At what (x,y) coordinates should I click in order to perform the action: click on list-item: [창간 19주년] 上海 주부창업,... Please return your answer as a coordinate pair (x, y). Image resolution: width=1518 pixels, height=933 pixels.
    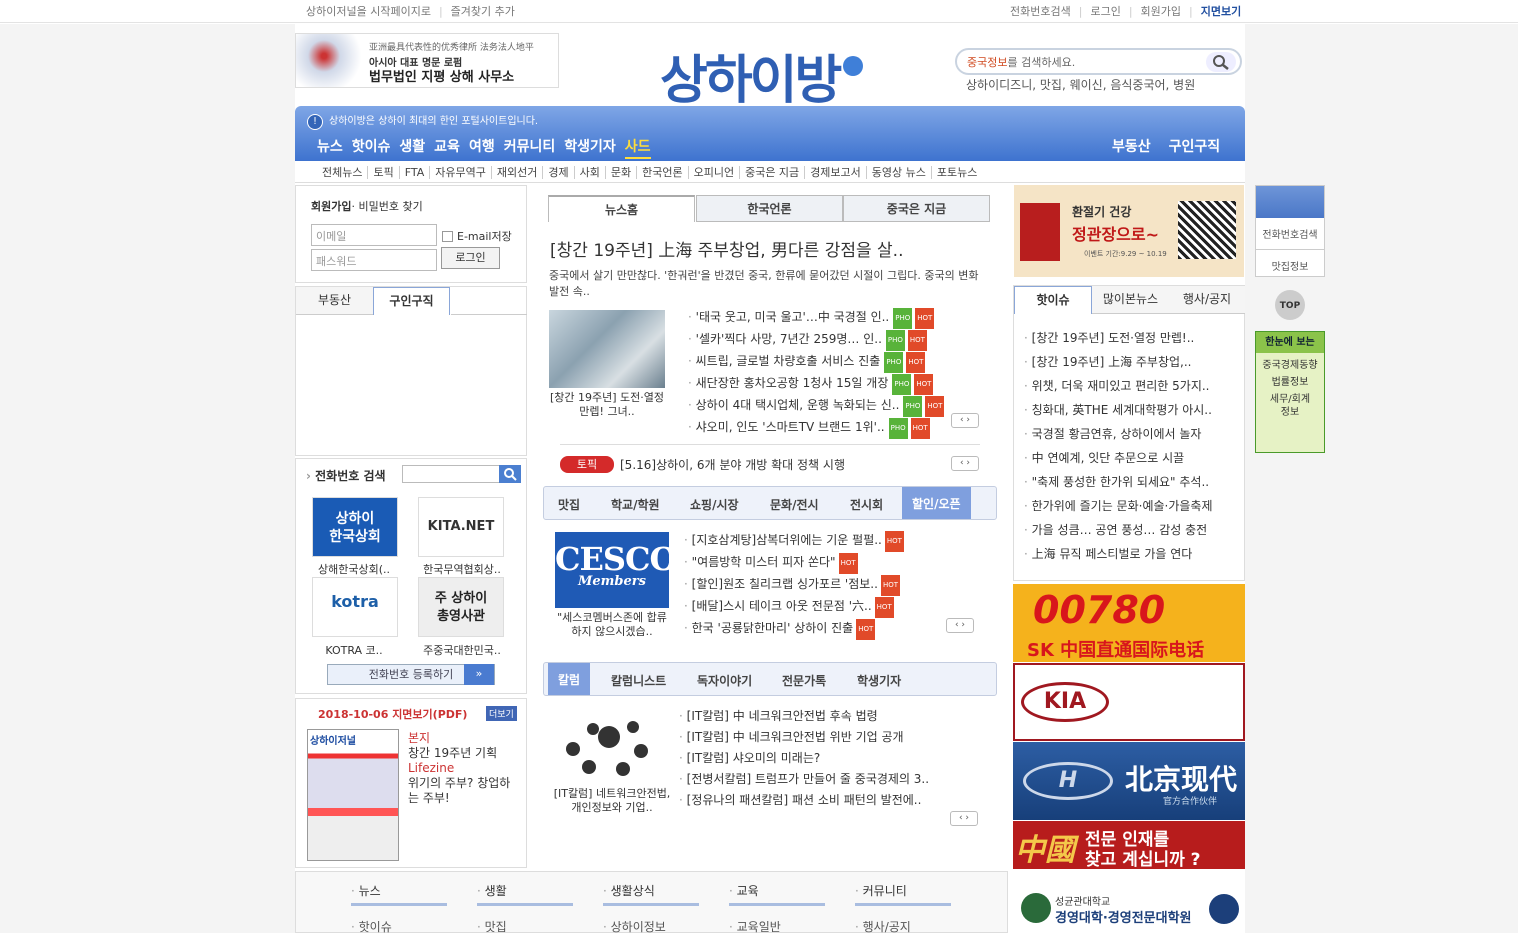
    Looking at the image, I should click on (1118, 362).